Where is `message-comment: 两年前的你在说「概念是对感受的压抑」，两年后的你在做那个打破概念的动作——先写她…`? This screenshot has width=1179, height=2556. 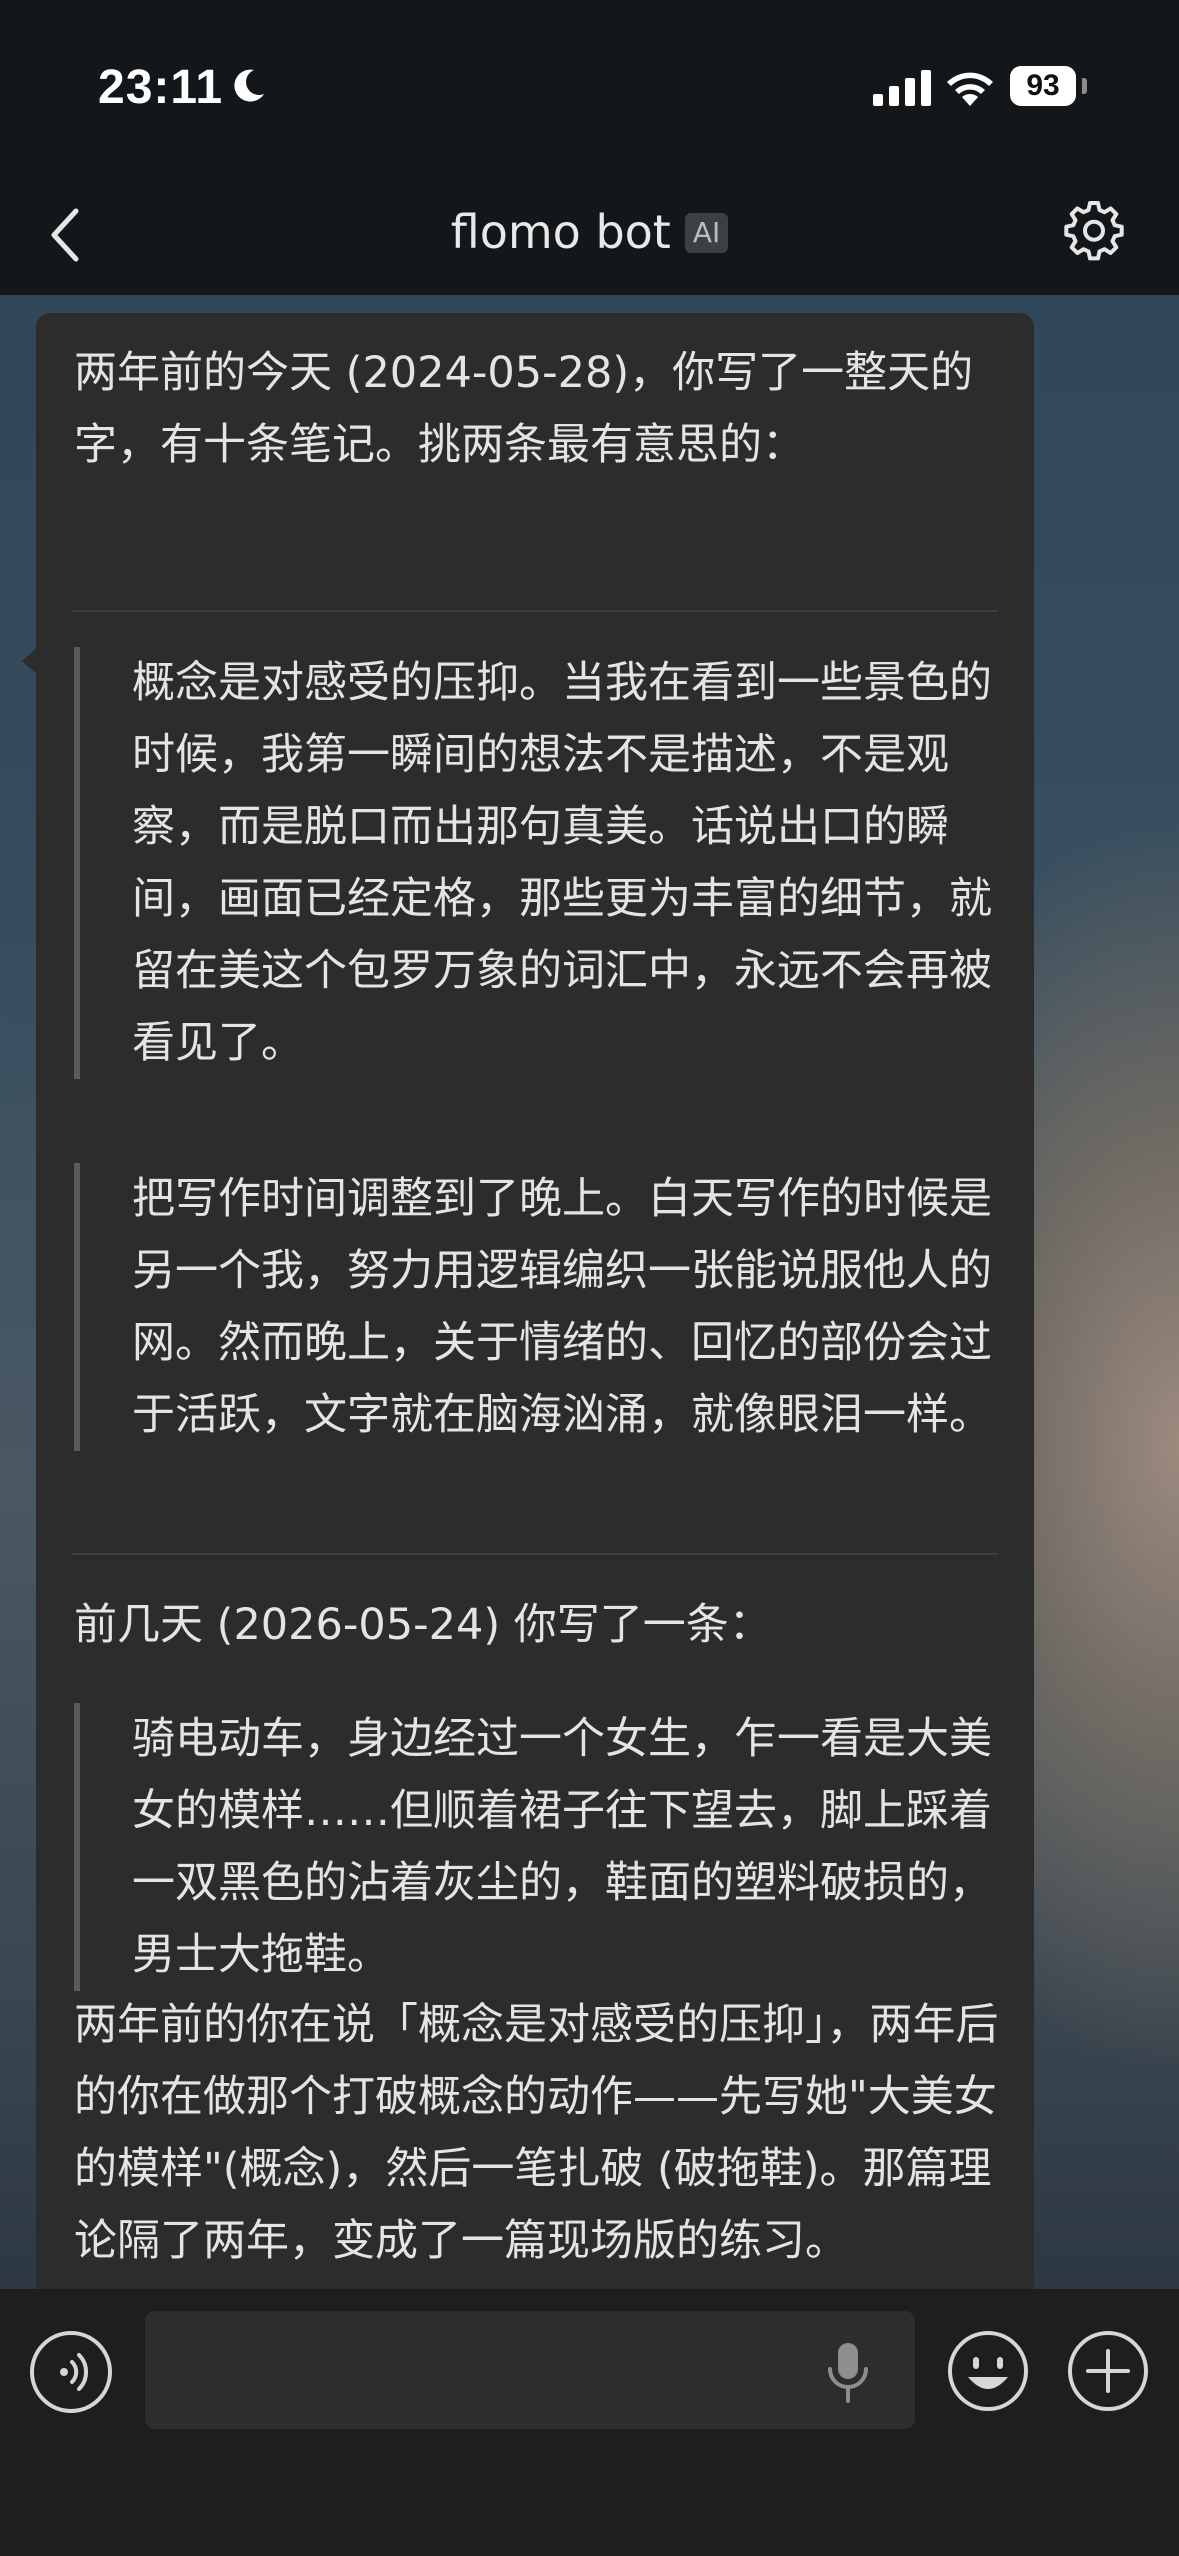
message-comment: 两年前的你在说「概念是对感受的压抑」，两年后的你在做那个打破概念的动作——先写她… is located at coordinates (536, 2133).